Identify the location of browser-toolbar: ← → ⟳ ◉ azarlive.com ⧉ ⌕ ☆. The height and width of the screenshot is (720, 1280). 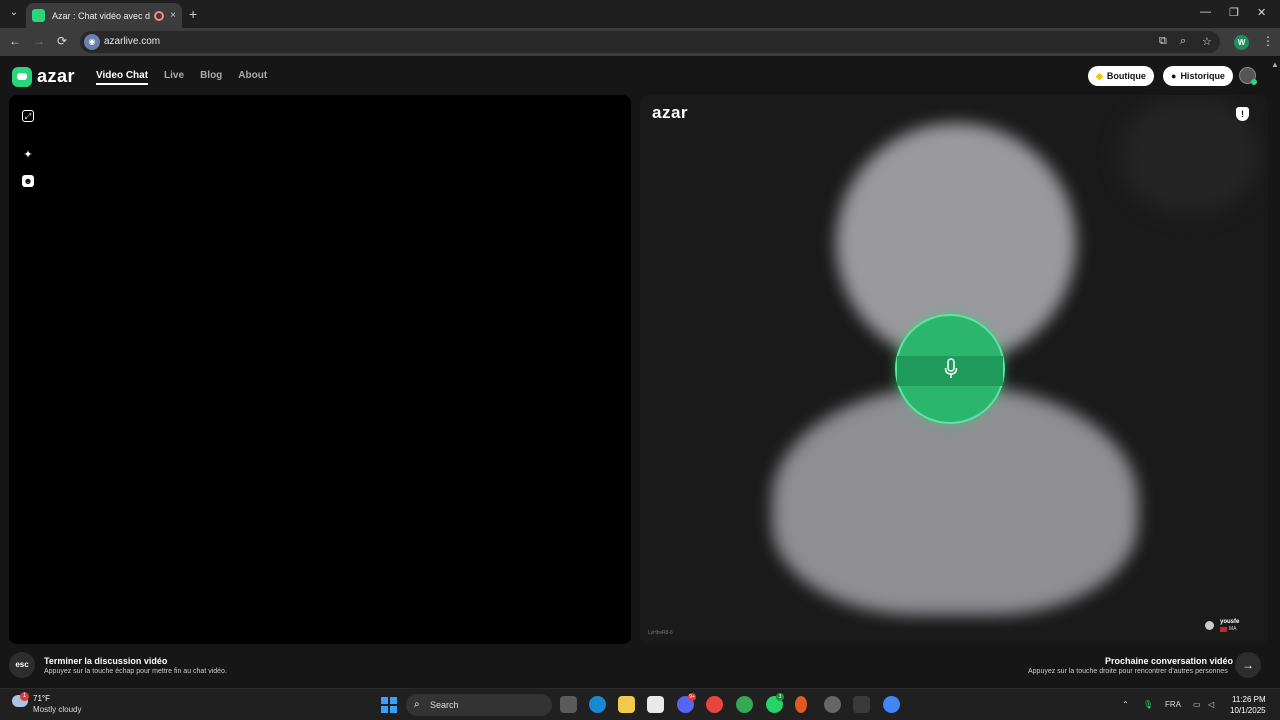
(640, 42).